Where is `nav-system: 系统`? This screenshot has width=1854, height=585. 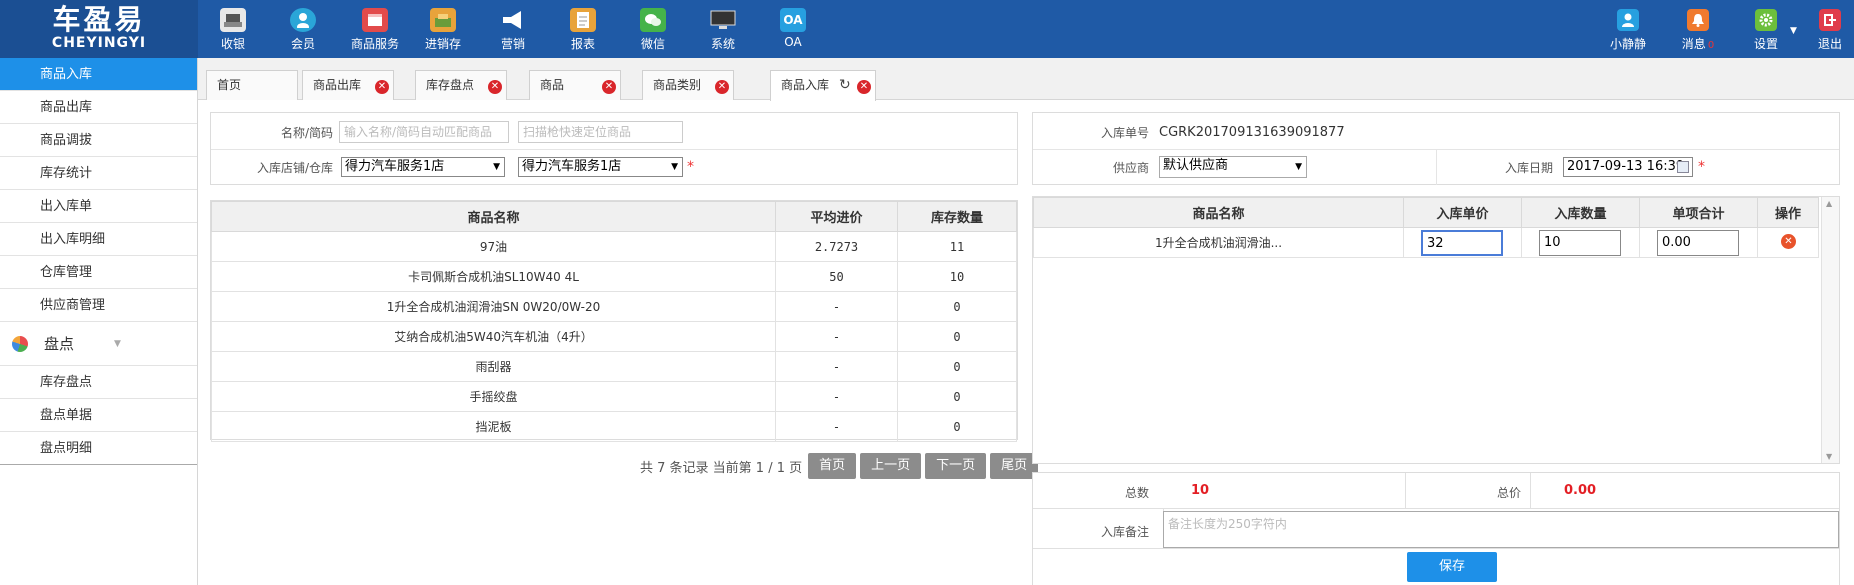
nav-system: 系统 is located at coordinates (723, 29).